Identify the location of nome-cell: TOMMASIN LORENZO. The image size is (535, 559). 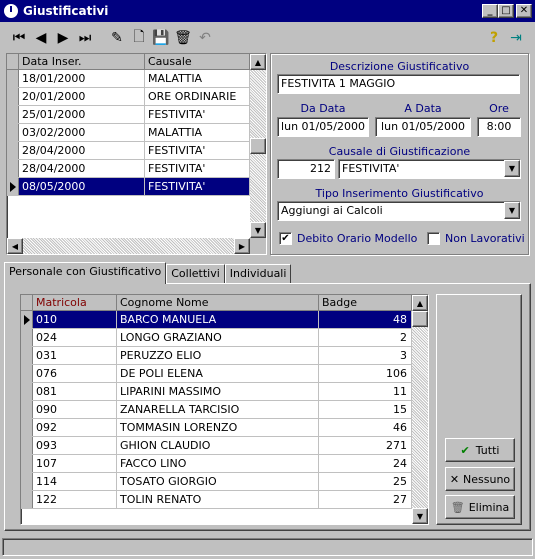
(218, 427).